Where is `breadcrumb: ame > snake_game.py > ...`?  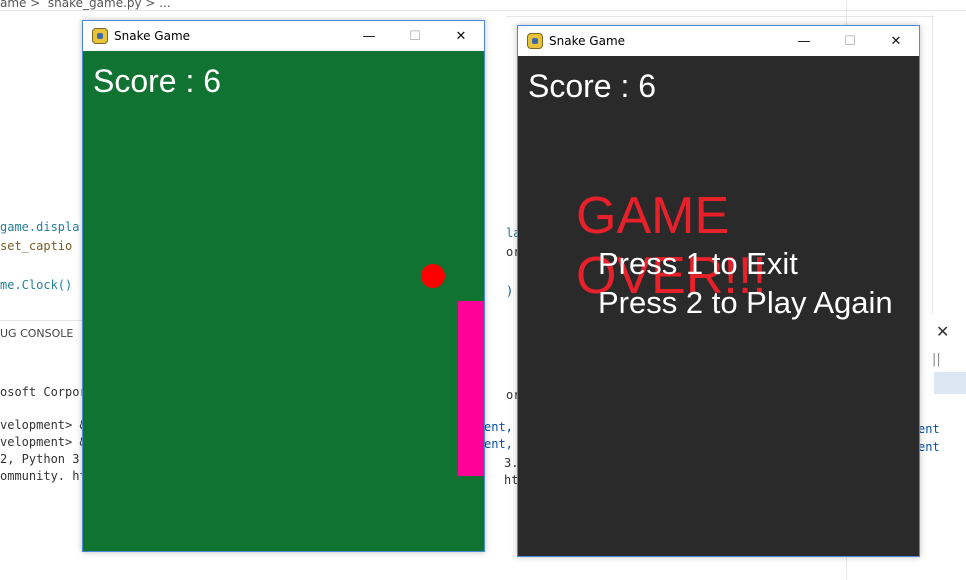
breadcrumb: ame > snake_game.py > ... is located at coordinates (85, 5).